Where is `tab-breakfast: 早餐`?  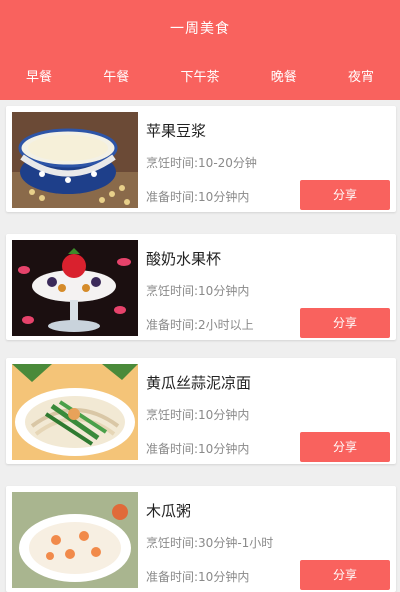
tab-breakfast: 早餐 is located at coordinates (39, 77).